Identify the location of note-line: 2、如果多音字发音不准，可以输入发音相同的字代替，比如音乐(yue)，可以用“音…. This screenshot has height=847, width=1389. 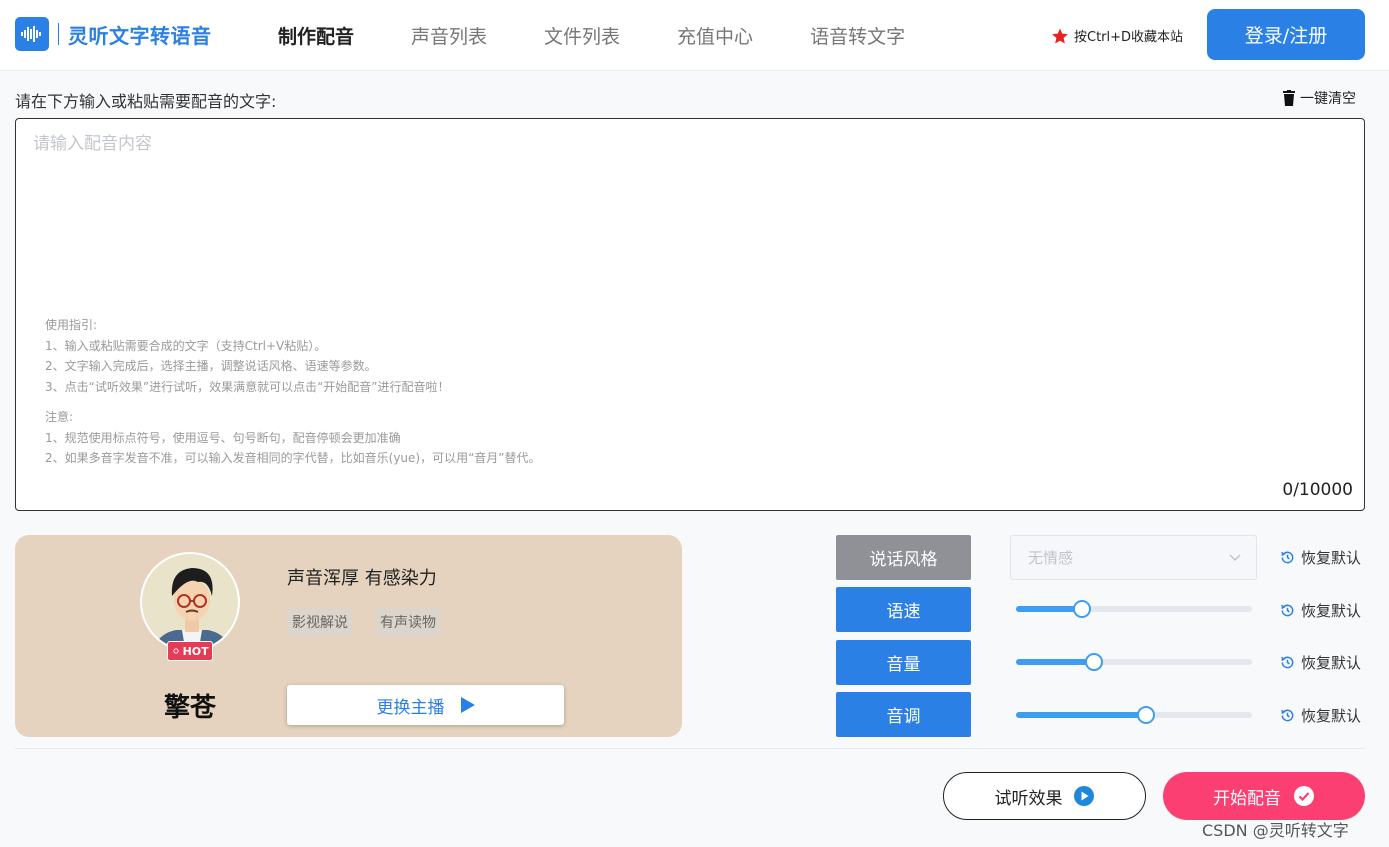
(293, 458).